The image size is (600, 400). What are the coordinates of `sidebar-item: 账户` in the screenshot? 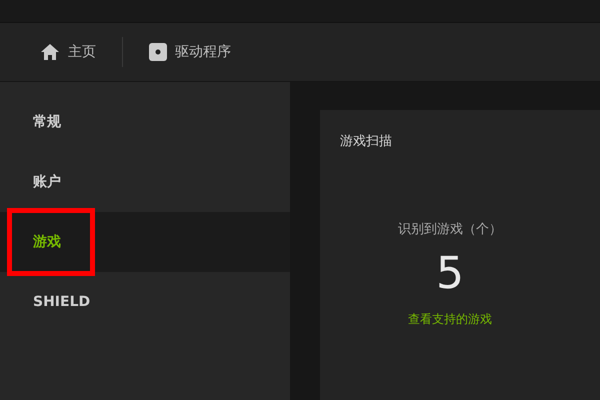 It's located at (145, 182).